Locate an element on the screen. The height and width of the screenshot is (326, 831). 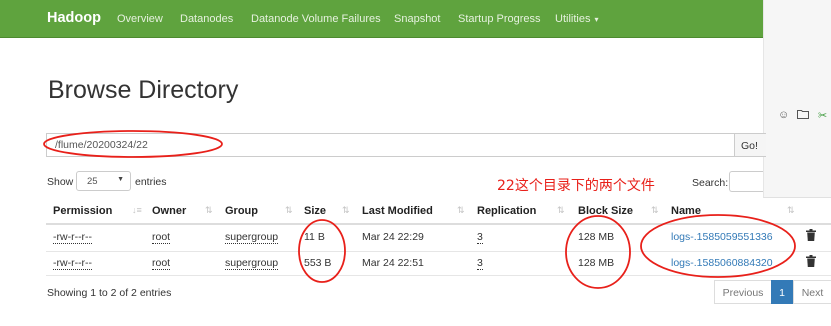
scissors-icon: ✂ is located at coordinates (822, 115).